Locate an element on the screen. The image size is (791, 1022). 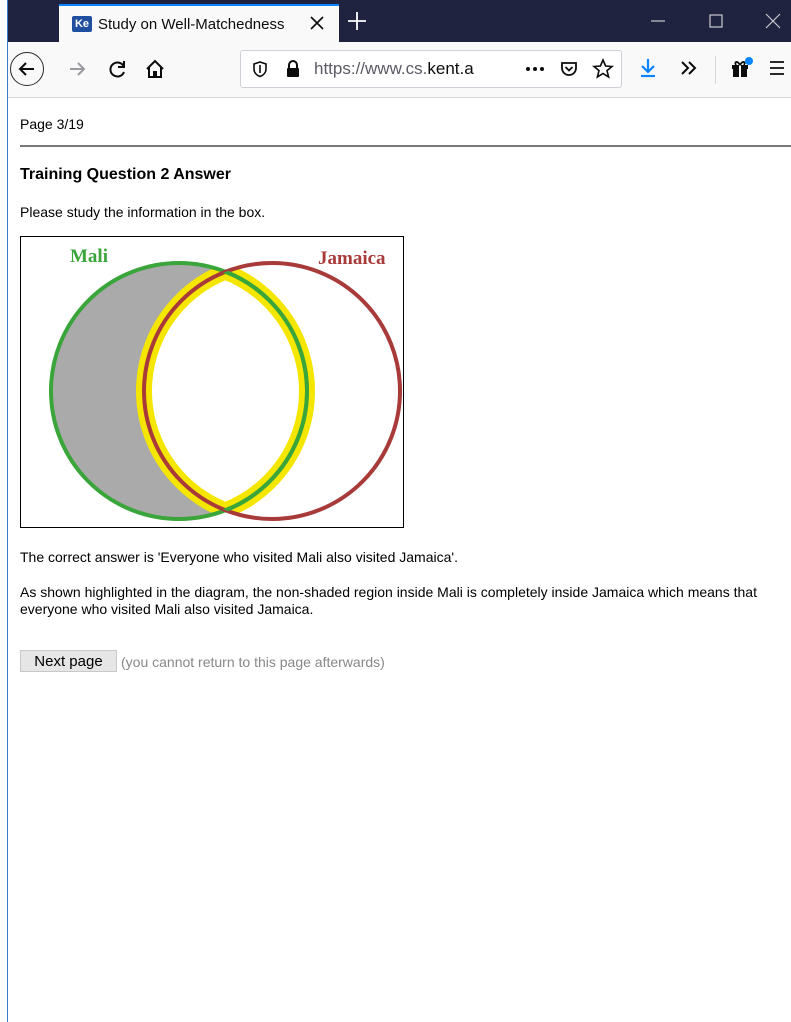
next-page-button: Next page is located at coordinates (68, 661).